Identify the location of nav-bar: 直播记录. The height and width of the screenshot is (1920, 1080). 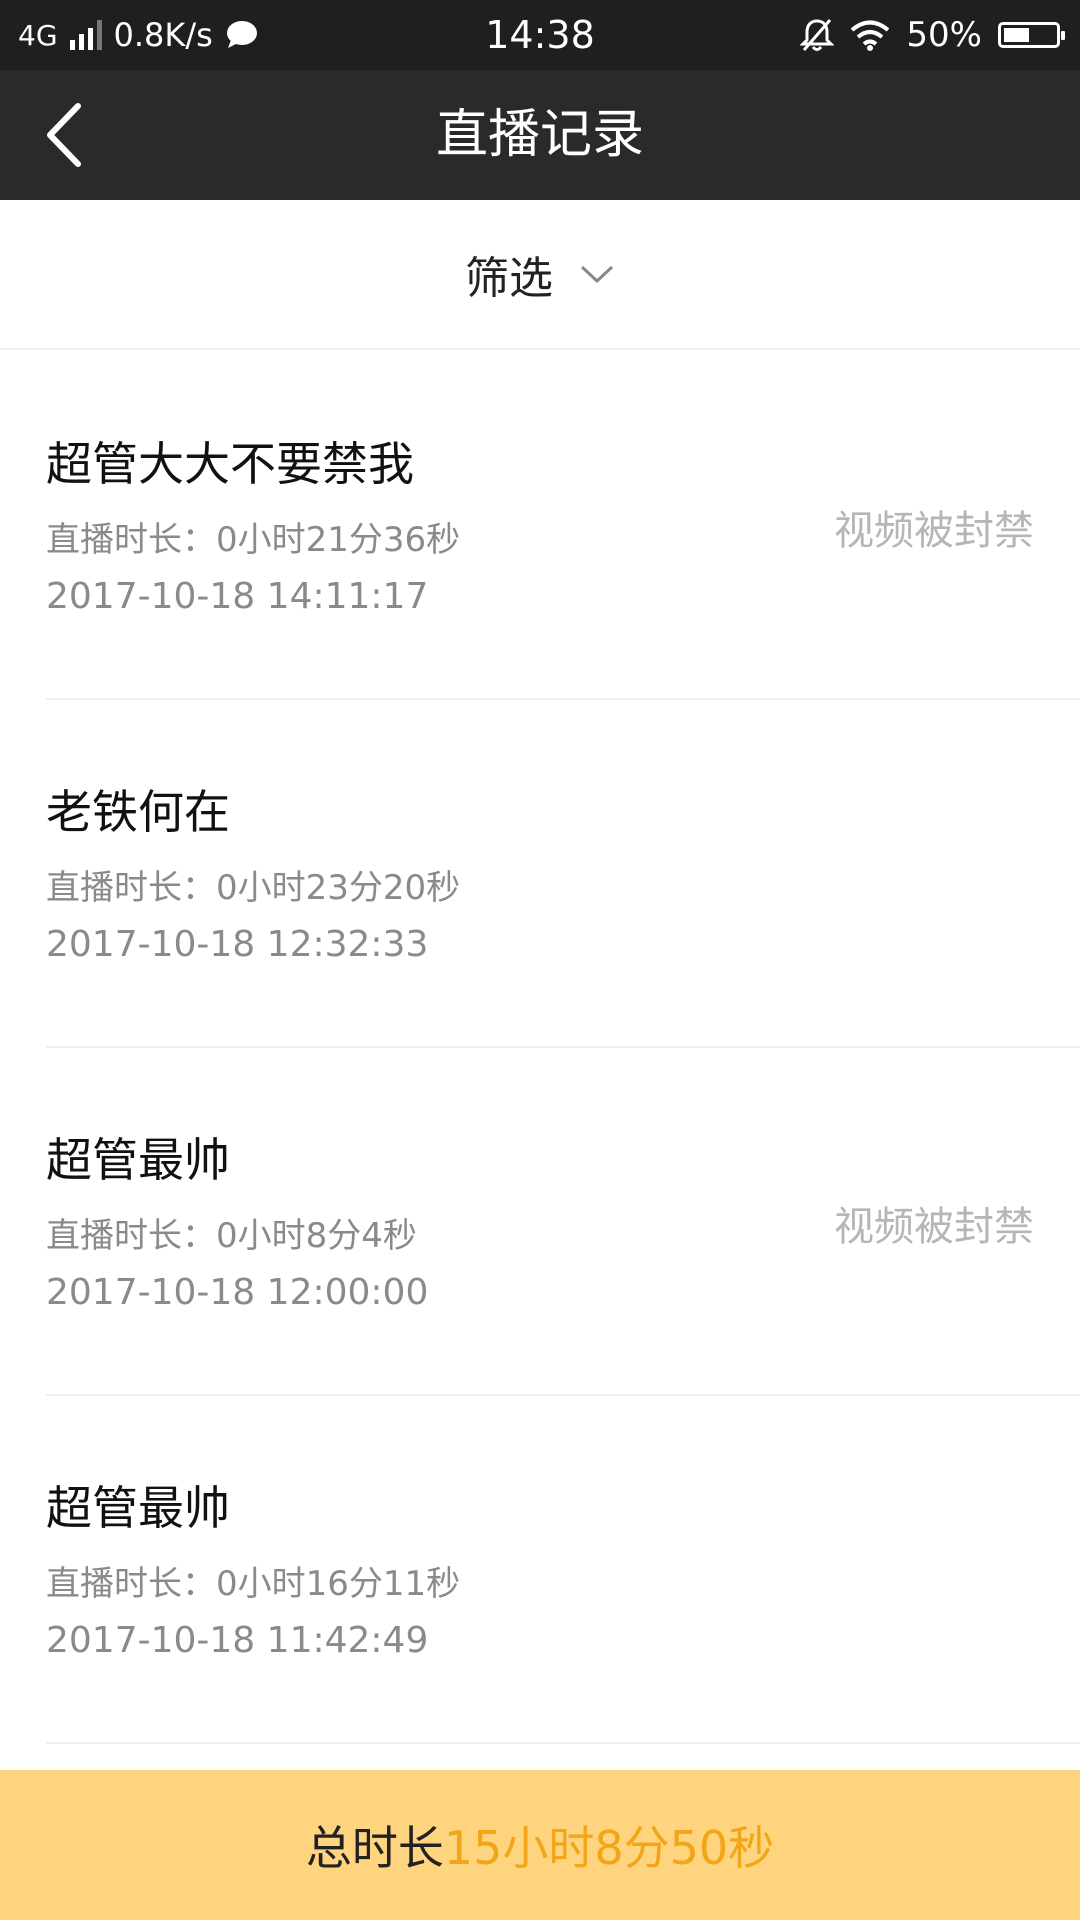
(540, 135).